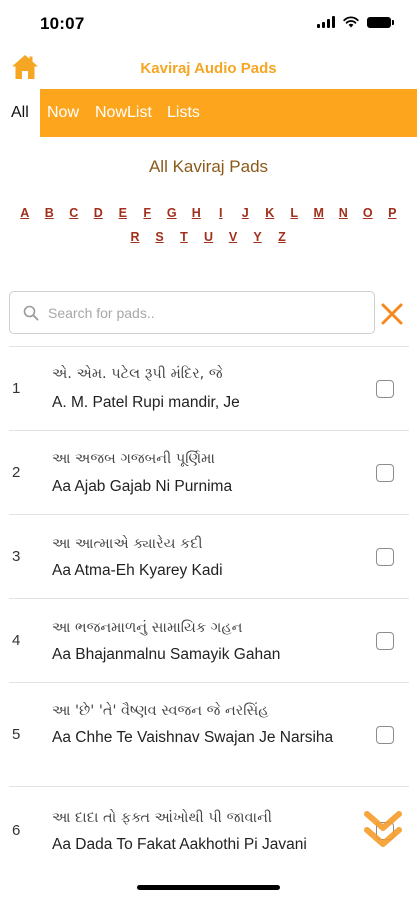 The image size is (417, 900). Describe the element at coordinates (127, 544) in the screenshot. I see `pad-gujarati-title: આ આત્માએ ક્યારેય કદી` at that location.